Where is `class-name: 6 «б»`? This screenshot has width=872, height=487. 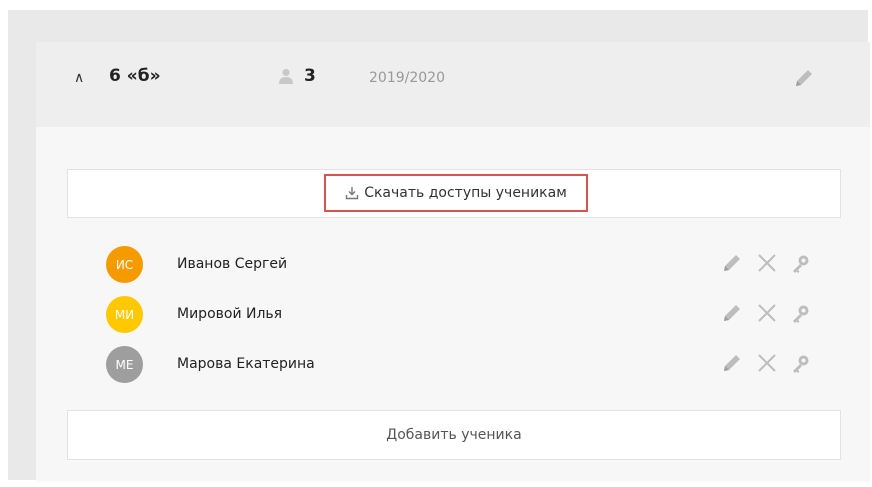 class-name: 6 «б» is located at coordinates (135, 76).